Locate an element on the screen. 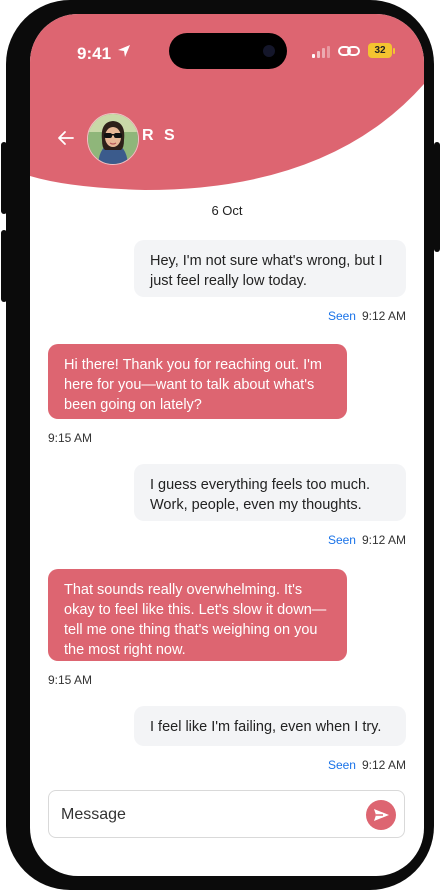 The height and width of the screenshot is (890, 441). hotspot-link-icon is located at coordinates (349, 51).